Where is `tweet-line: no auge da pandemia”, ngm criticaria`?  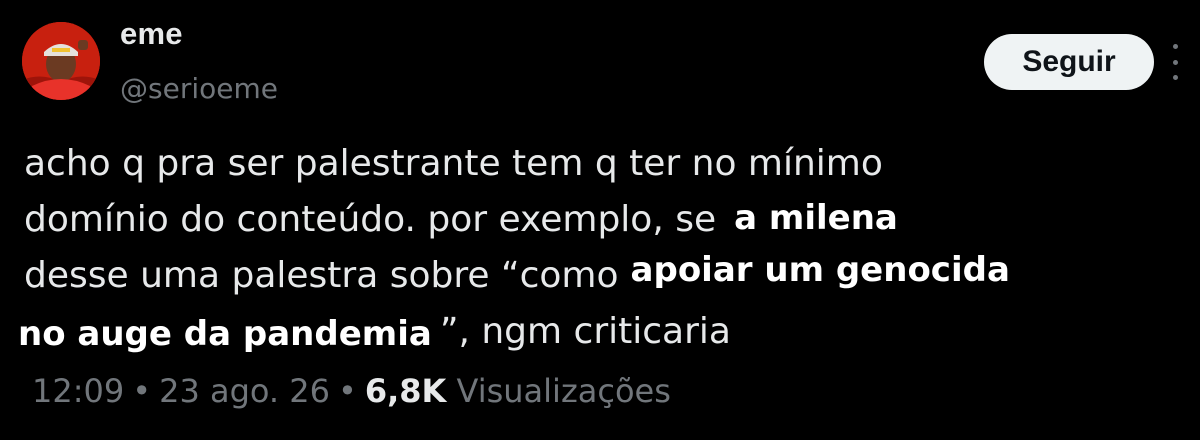
tweet-line: no auge da pandemia”, ngm criticaria is located at coordinates (592, 332).